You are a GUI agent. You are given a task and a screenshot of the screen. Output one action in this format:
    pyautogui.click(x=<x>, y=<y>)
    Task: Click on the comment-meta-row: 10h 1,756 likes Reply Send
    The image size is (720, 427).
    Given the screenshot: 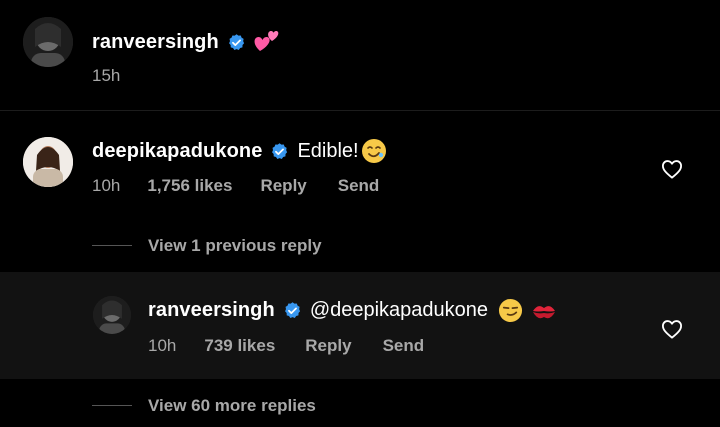 What is the action you would take?
    pyautogui.click(x=239, y=186)
    